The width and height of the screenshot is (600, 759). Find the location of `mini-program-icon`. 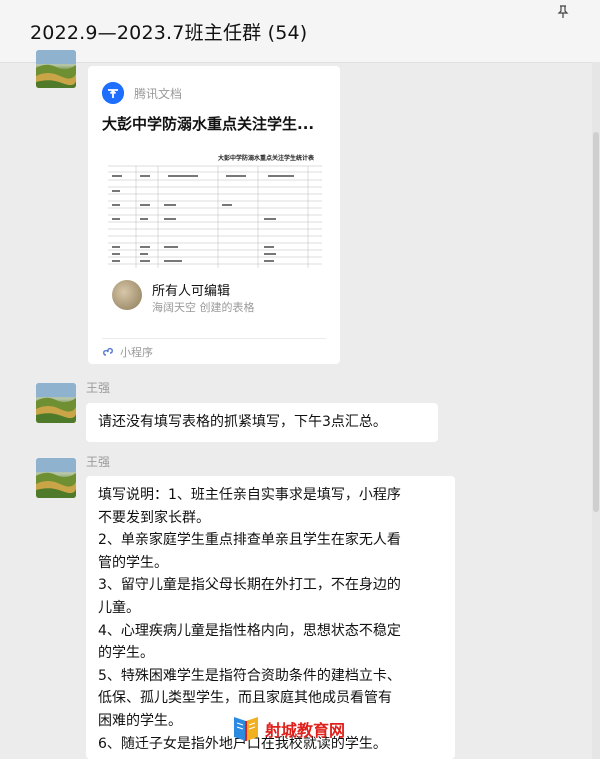

mini-program-icon is located at coordinates (109, 352).